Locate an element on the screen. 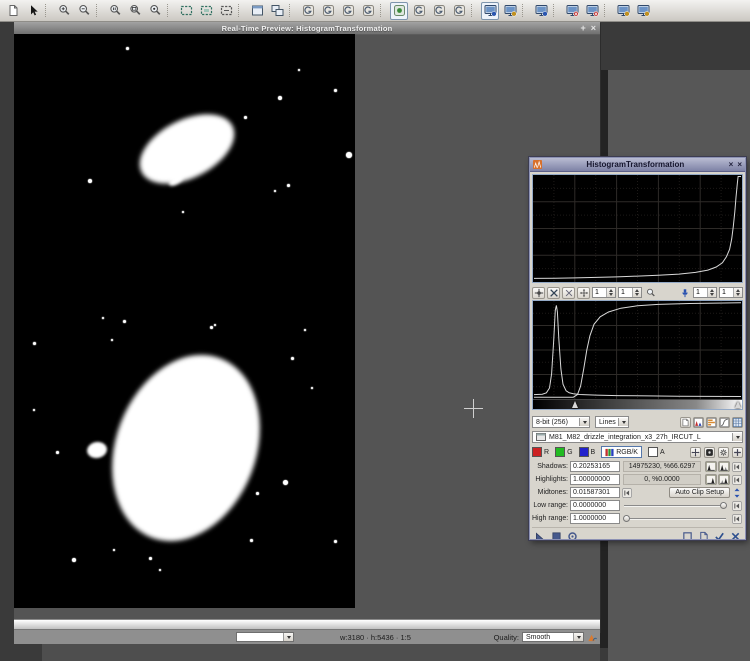  dropdown-arrow-icon is located at coordinates (288, 637).